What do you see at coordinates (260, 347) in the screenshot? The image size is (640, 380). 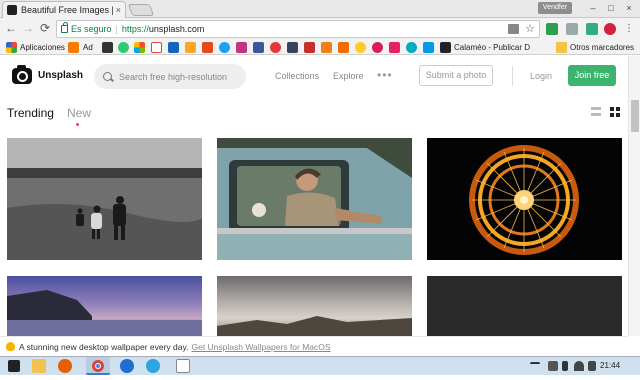 I see `notice-link: Get Unsplash Wallpapers for MacOS` at bounding box center [260, 347].